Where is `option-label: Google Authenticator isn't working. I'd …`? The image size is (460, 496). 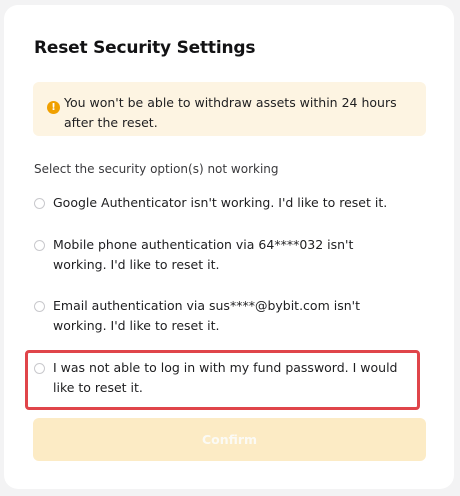
option-label: Google Authenticator isn't working. I'd … is located at coordinates (225, 203).